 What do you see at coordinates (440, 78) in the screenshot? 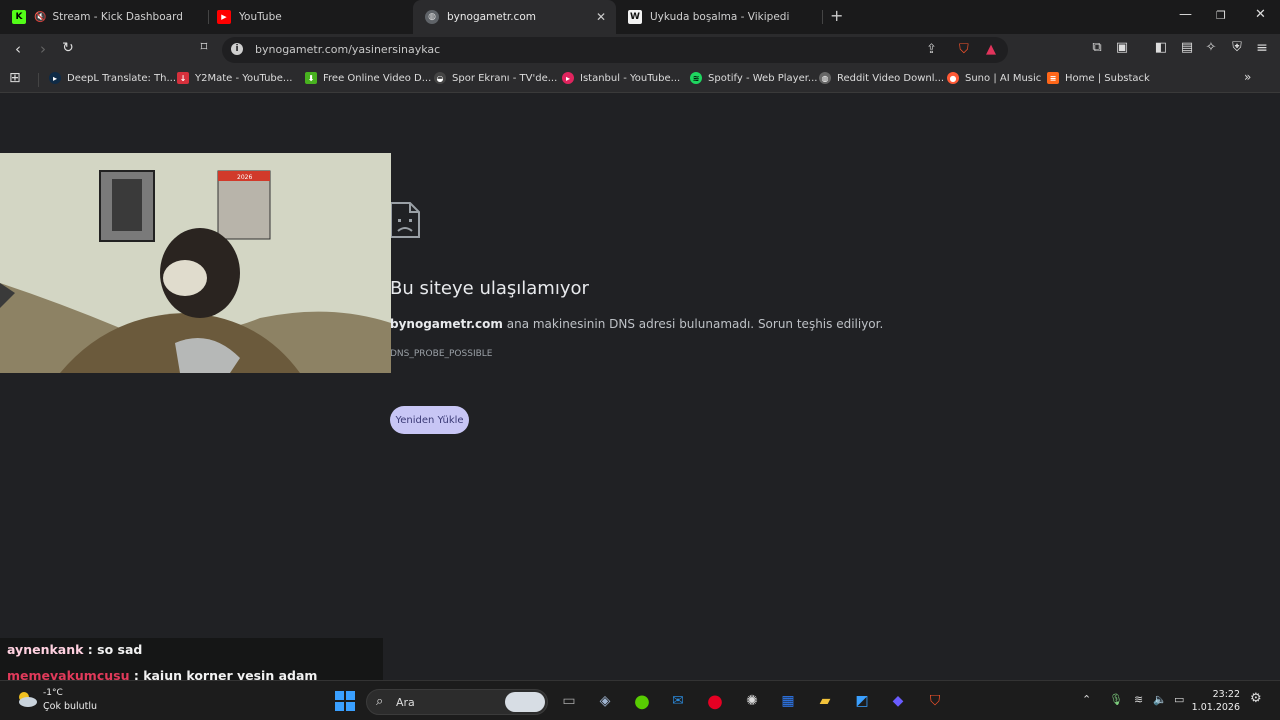
I see `tv-icon: ◒` at bounding box center [440, 78].